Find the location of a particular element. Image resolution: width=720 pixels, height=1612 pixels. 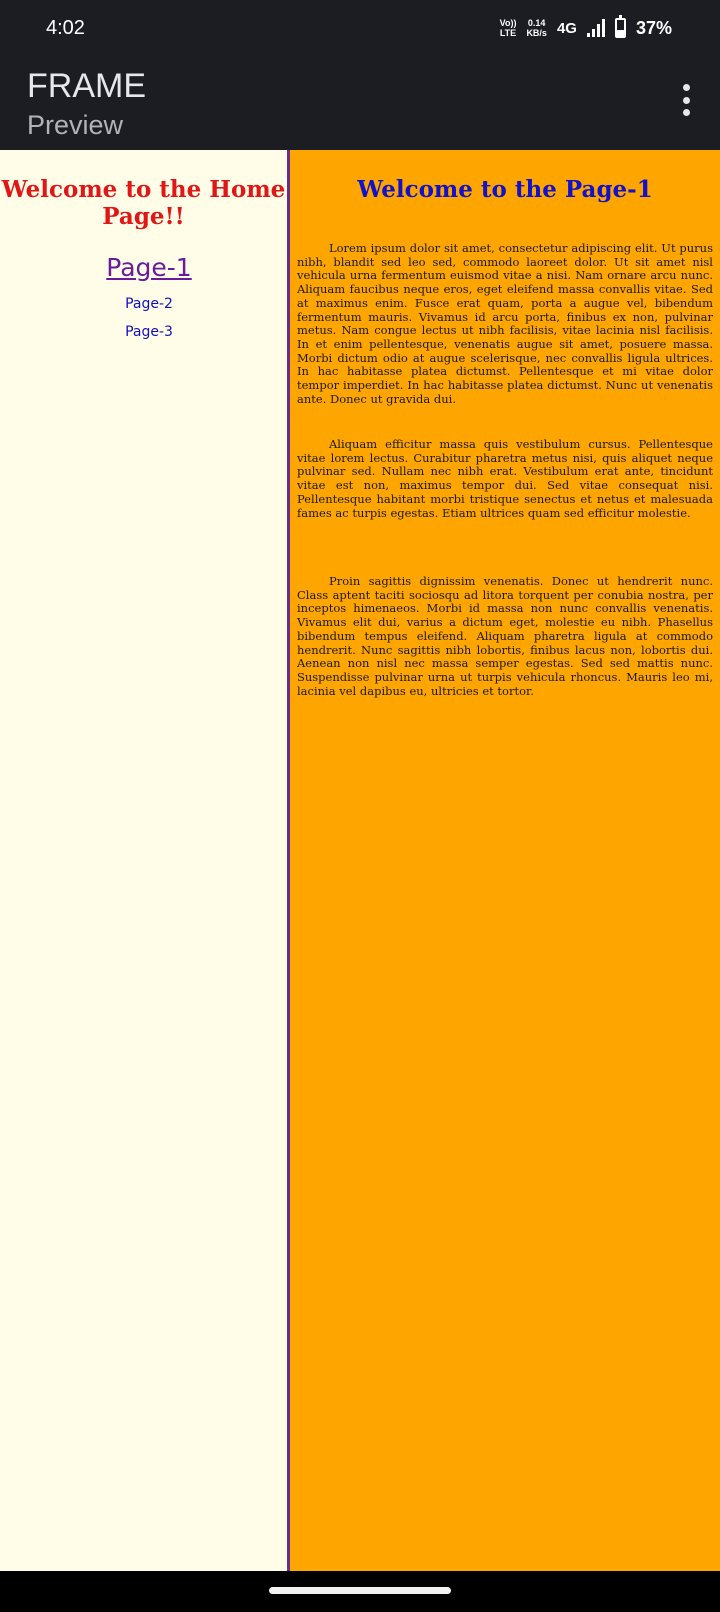

data-speed-unit: KB/s is located at coordinates (536, 33).